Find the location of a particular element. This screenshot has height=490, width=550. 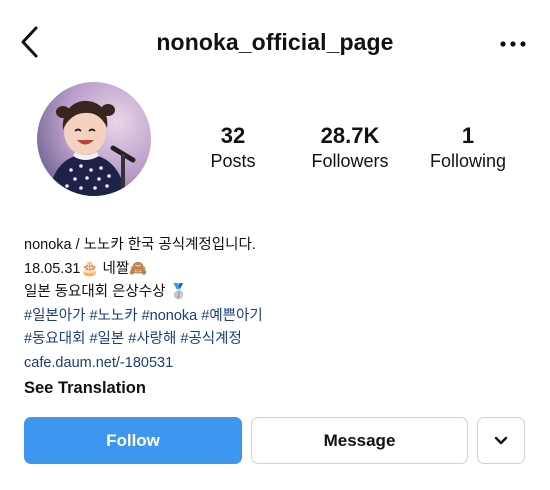

more-options-button is located at coordinates (514, 44).